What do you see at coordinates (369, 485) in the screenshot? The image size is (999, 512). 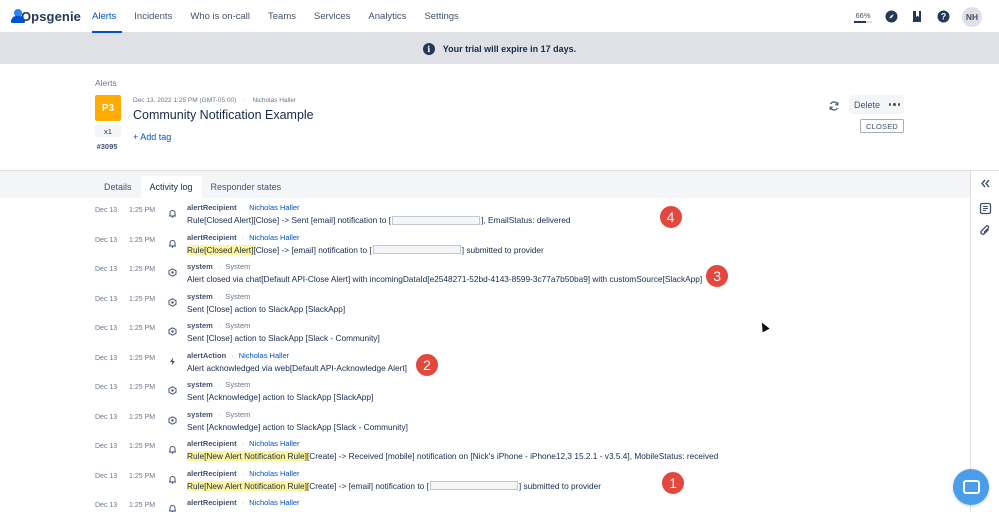 I see `log-message-text: Create] -> [email] notification to [` at bounding box center [369, 485].